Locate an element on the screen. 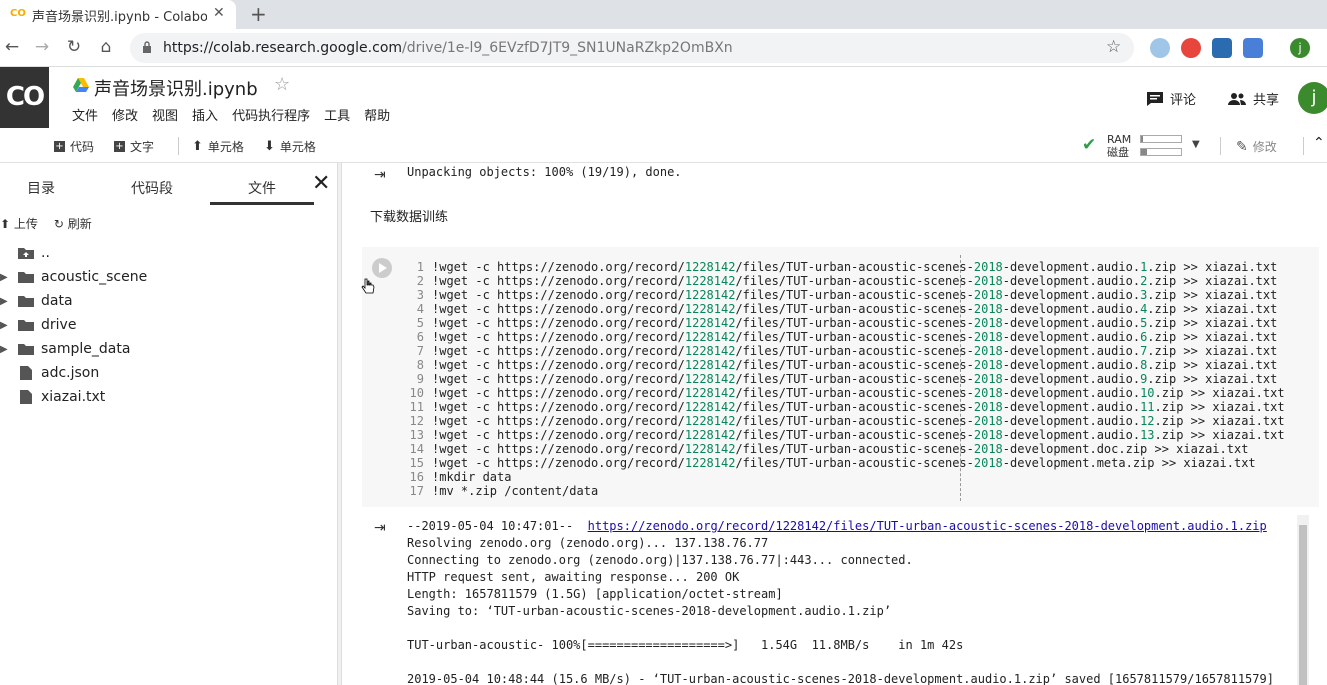  menu-edit: 修改 is located at coordinates (125, 114).